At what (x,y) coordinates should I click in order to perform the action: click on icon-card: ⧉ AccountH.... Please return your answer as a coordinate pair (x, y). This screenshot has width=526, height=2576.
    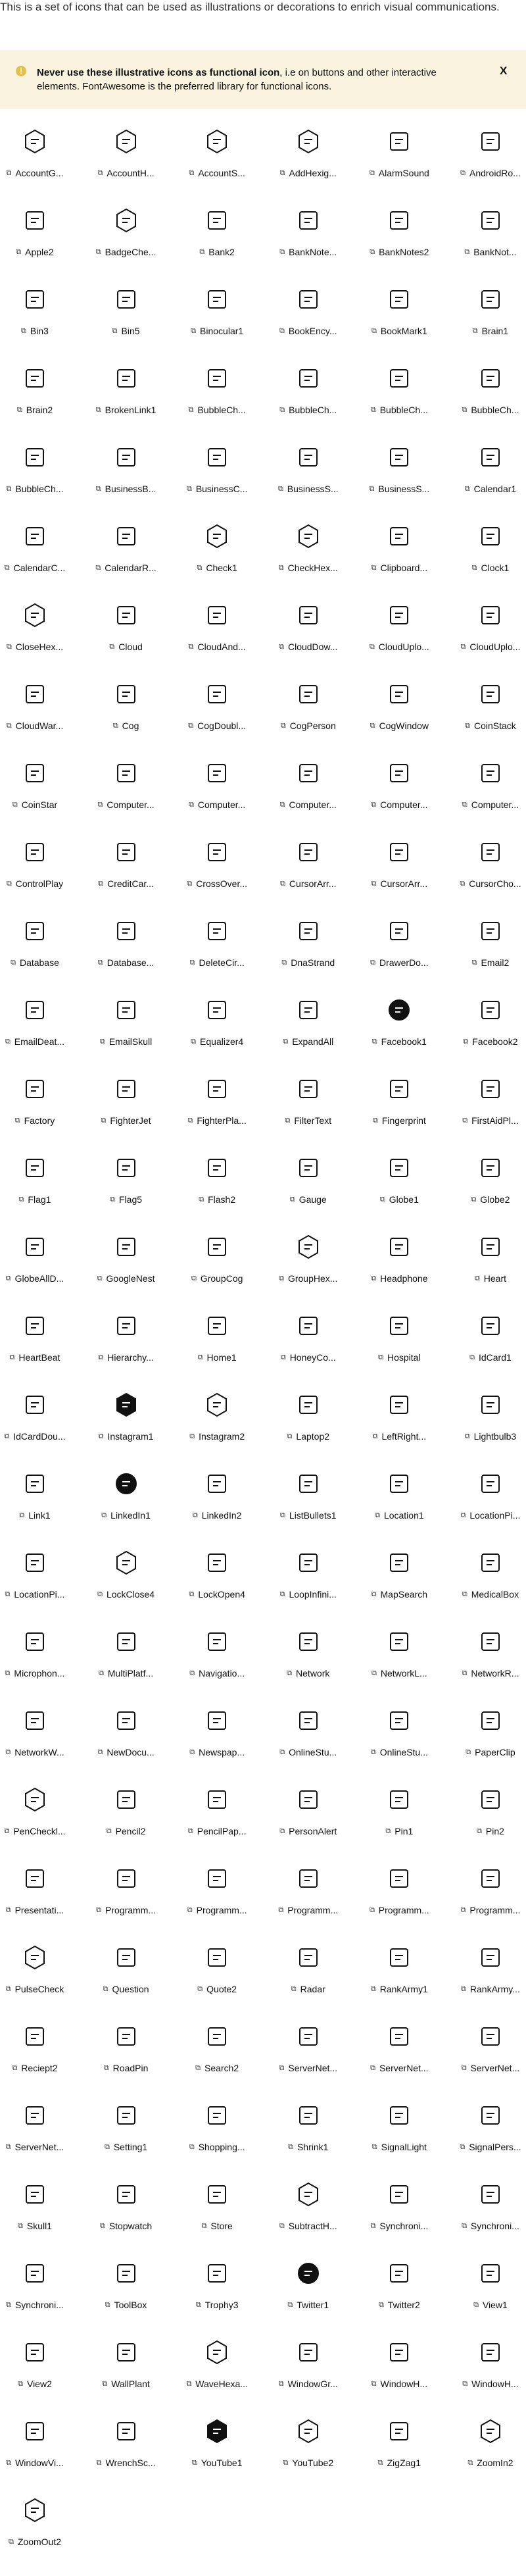
    Looking at the image, I should click on (126, 167).